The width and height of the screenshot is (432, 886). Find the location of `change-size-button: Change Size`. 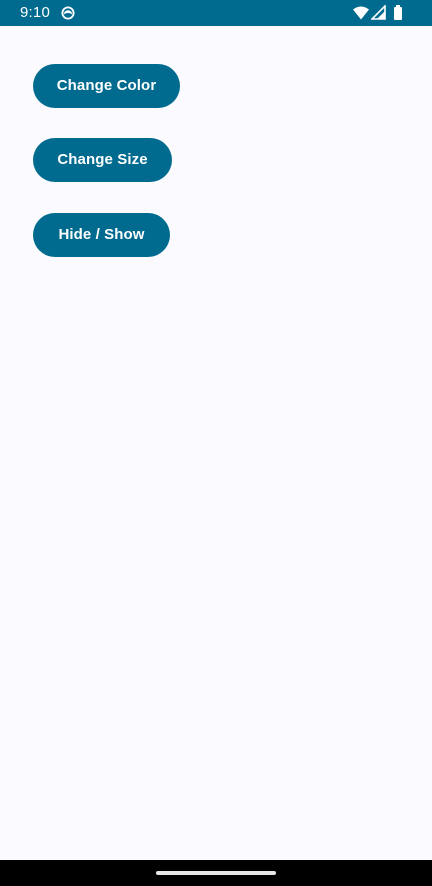

change-size-button: Change Size is located at coordinates (102, 160).